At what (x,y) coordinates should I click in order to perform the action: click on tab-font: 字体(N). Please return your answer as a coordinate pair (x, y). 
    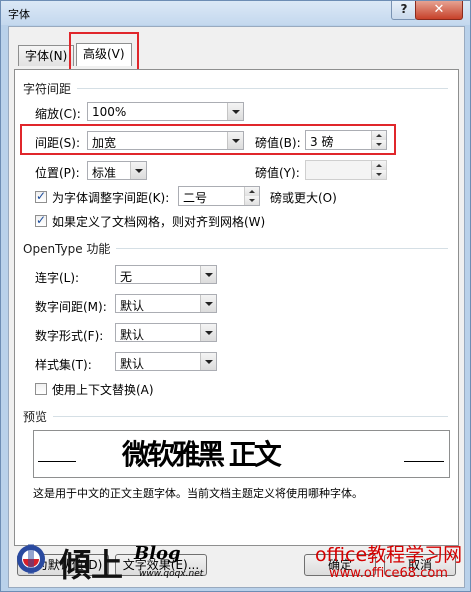
    Looking at the image, I should click on (46, 55).